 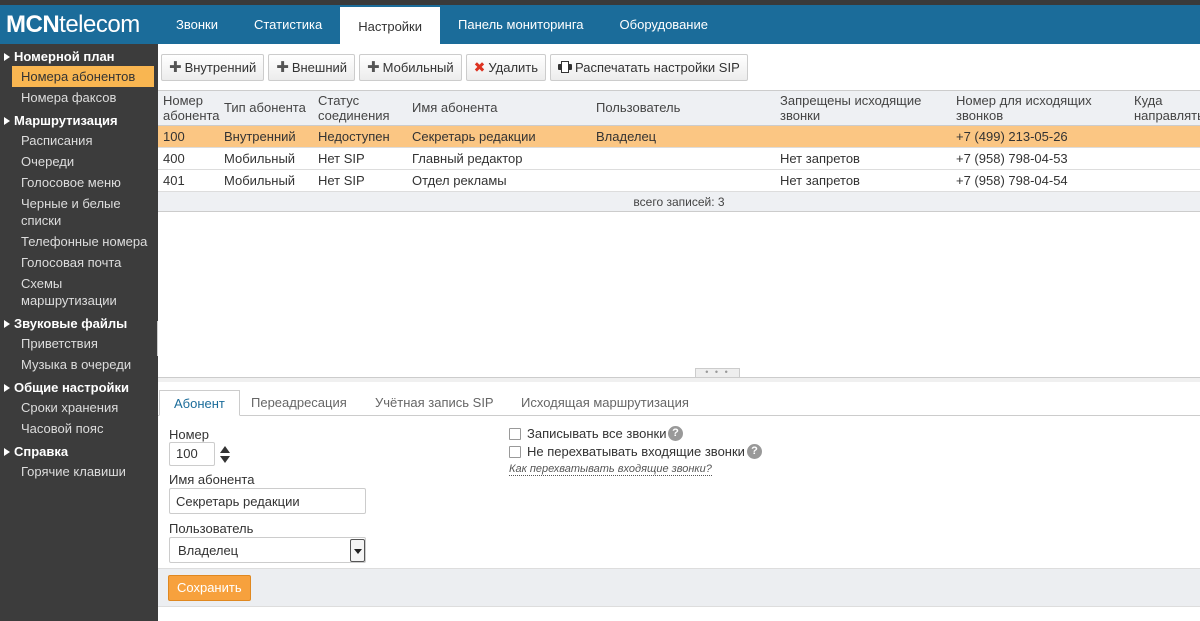 I want to click on nav-tab-equipment: Оборудование, so click(x=664, y=24).